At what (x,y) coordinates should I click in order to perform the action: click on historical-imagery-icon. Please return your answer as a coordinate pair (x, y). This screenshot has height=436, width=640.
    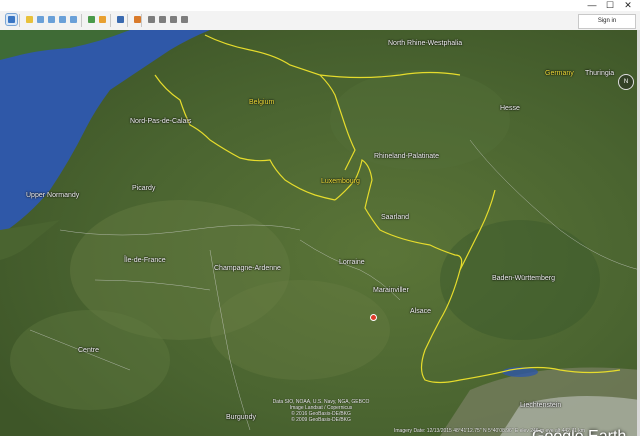
    Looking at the image, I should click on (91, 19).